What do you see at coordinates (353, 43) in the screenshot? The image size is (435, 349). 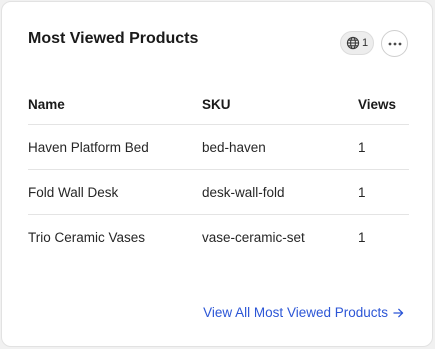 I see `globe-icon` at bounding box center [353, 43].